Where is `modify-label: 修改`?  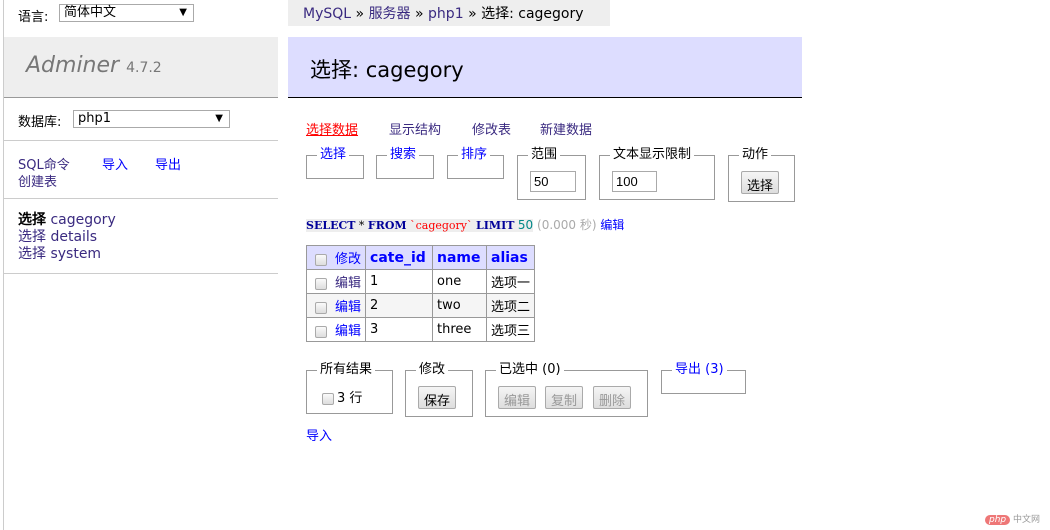
modify-label: 修改 is located at coordinates (432, 370).